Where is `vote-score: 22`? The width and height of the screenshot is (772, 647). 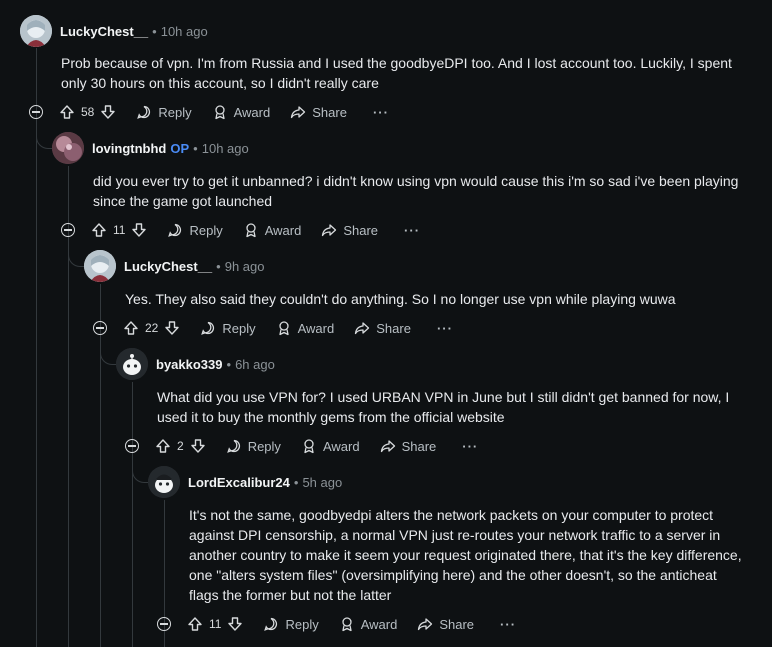 vote-score: 22 is located at coordinates (152, 328).